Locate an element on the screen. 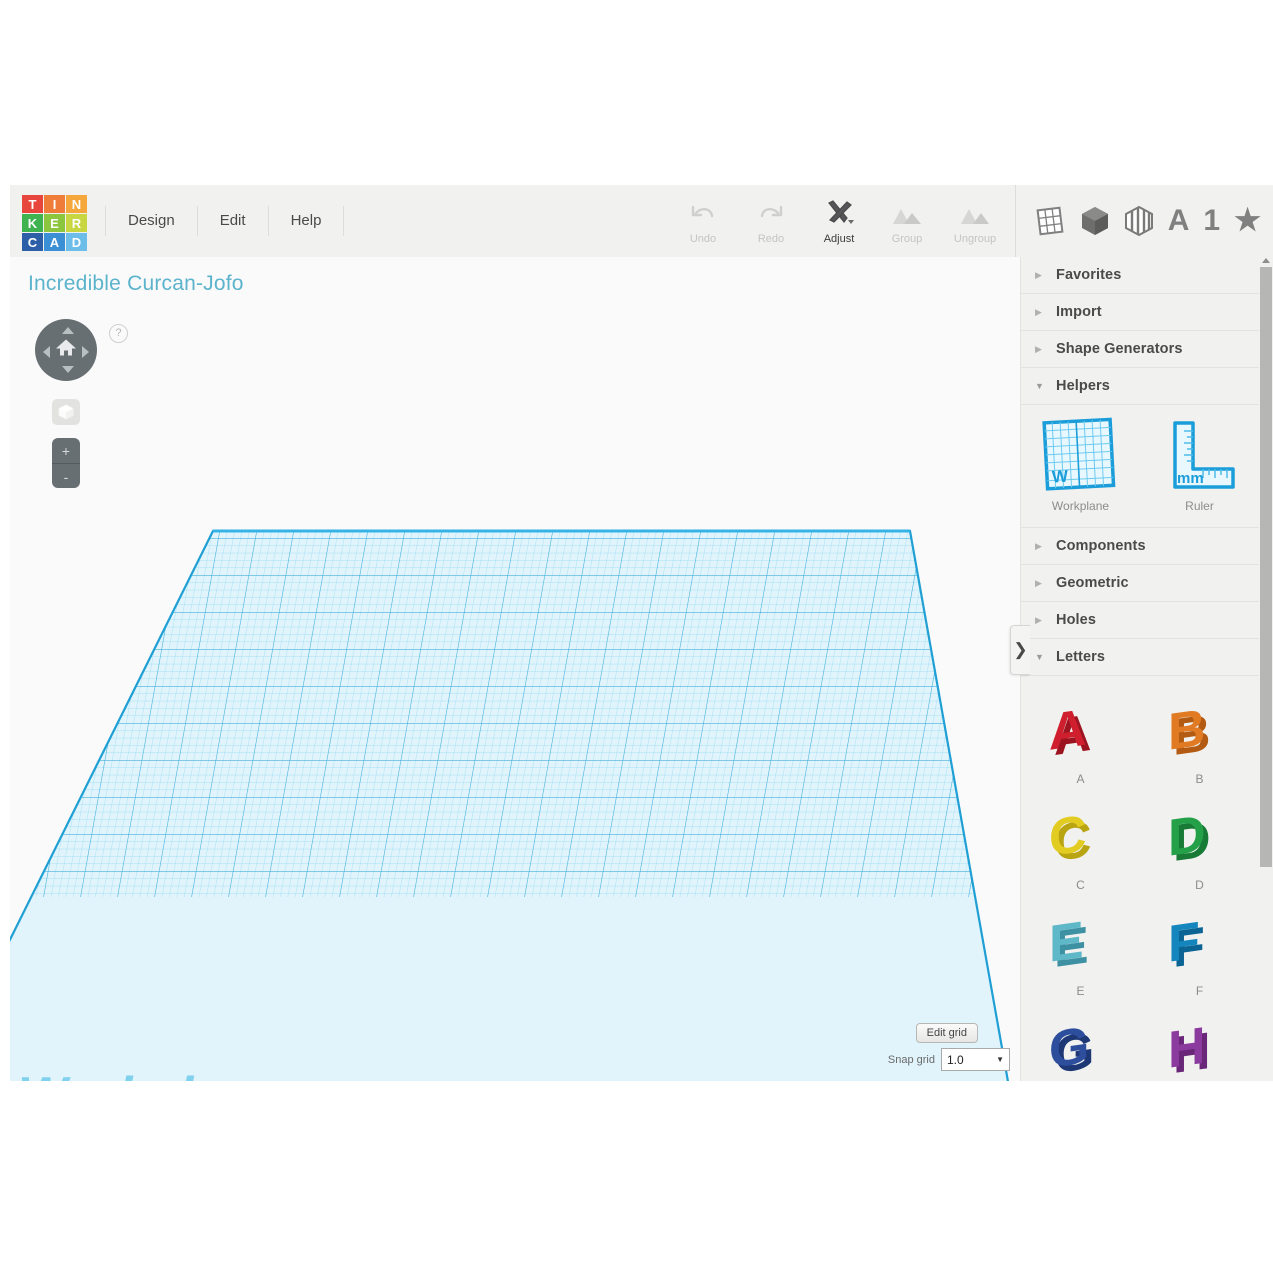 This screenshot has height=1273, width=1273. letter-a-icon-glyph: A is located at coordinates (1178, 220).